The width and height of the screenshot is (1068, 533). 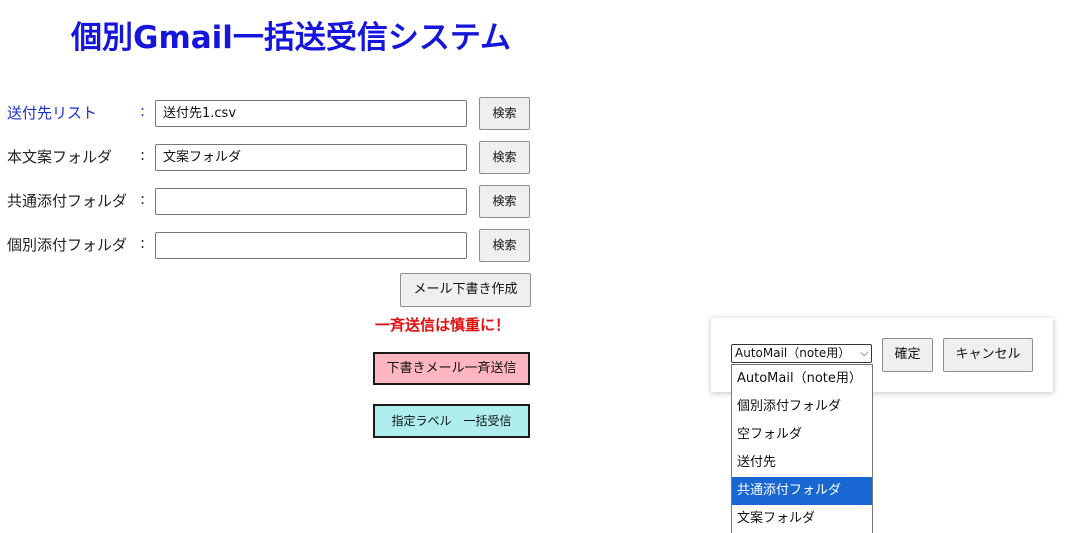 I want to click on chevron-down-icon: ⌵, so click(x=864, y=353).